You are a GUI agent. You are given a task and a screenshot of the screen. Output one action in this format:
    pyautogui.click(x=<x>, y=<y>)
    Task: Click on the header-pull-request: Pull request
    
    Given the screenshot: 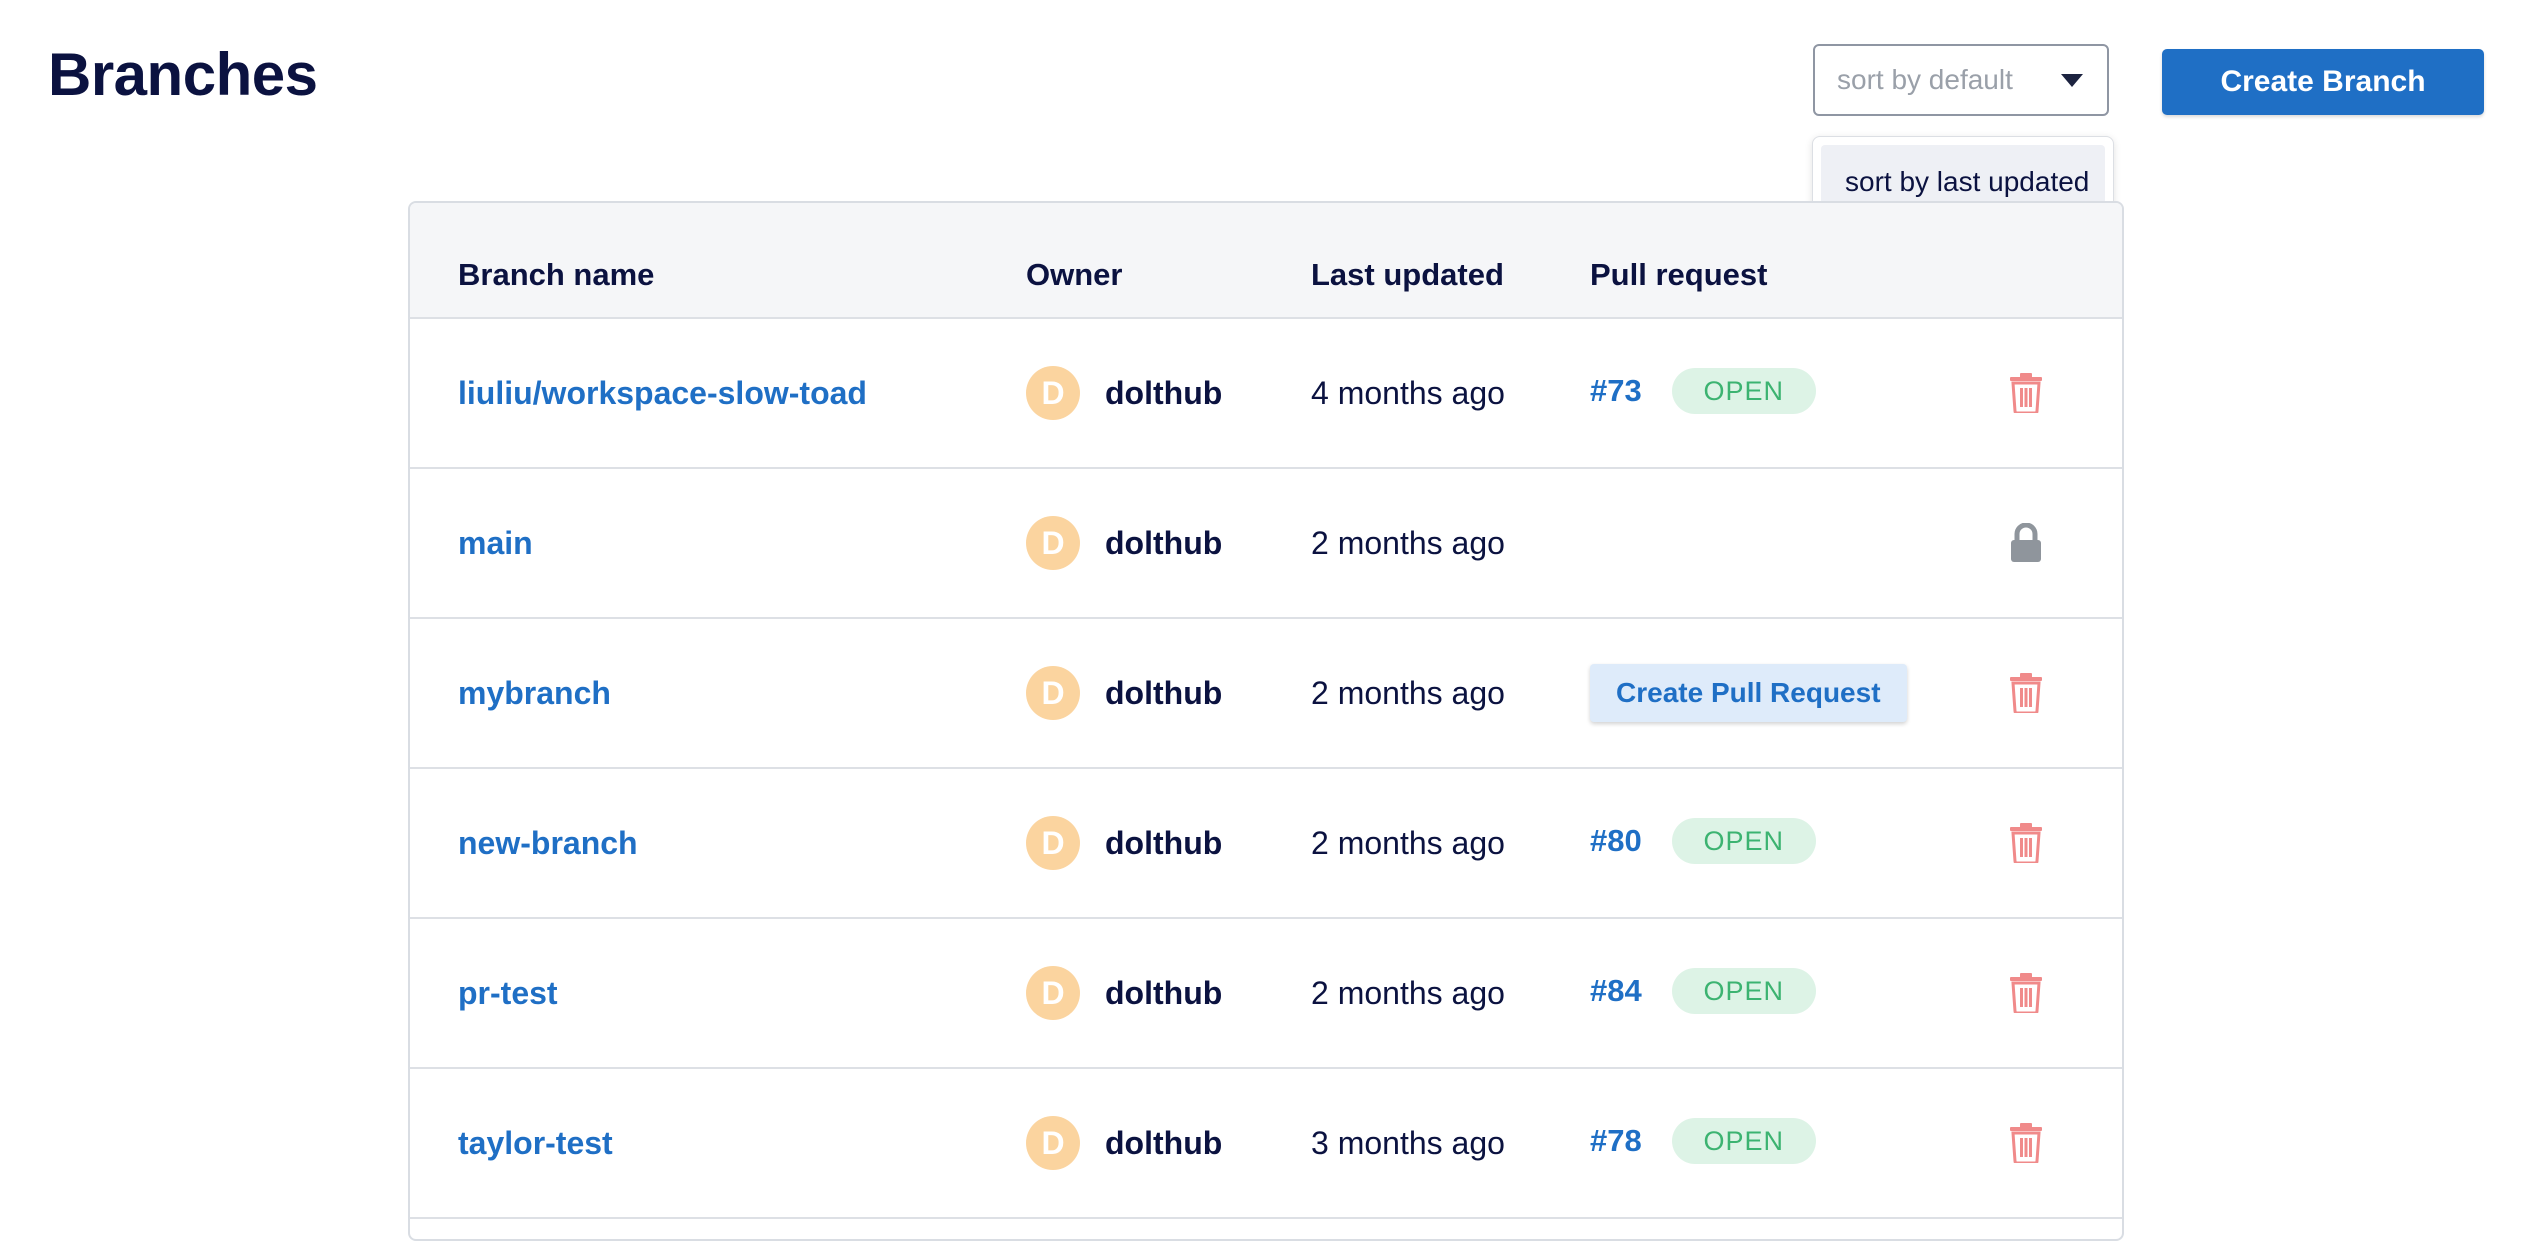 What is the action you would take?
    pyautogui.click(x=1679, y=274)
    